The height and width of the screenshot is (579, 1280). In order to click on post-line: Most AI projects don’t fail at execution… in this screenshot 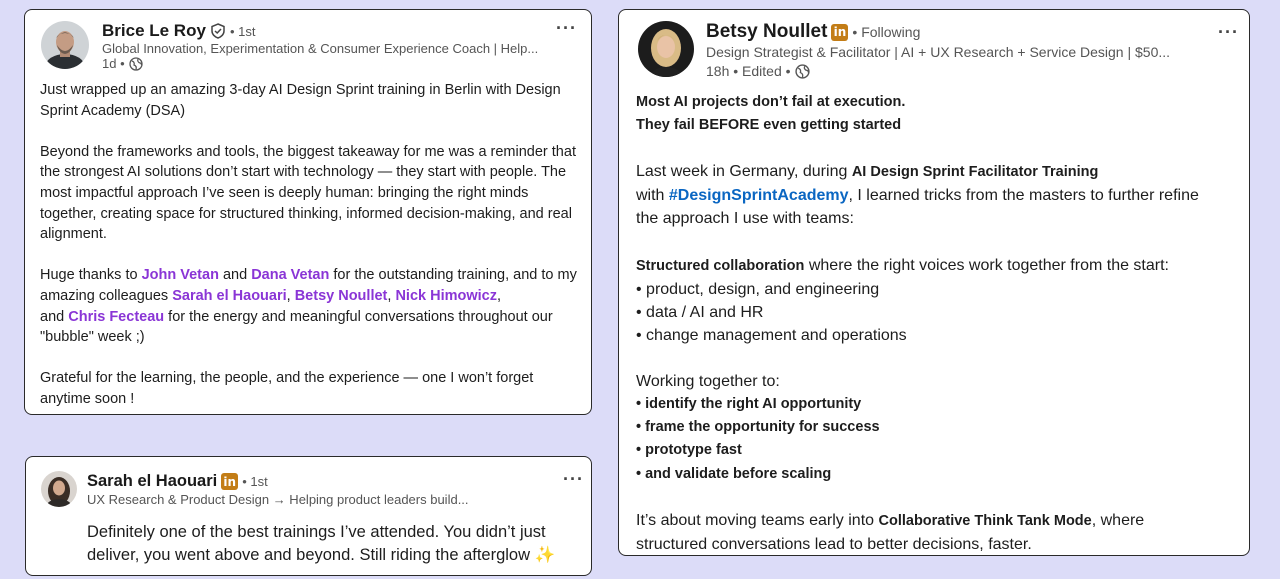, I will do `click(771, 102)`.